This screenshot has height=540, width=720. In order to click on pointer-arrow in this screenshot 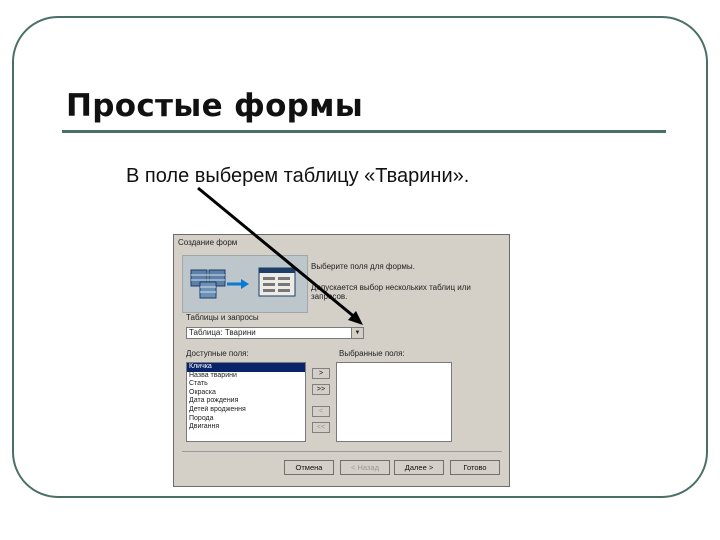, I will do `click(280, 255)`.